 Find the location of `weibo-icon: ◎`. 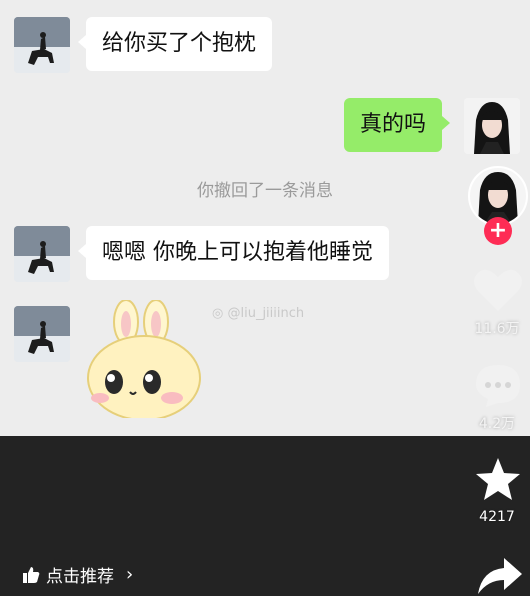

weibo-icon: ◎ is located at coordinates (218, 313).